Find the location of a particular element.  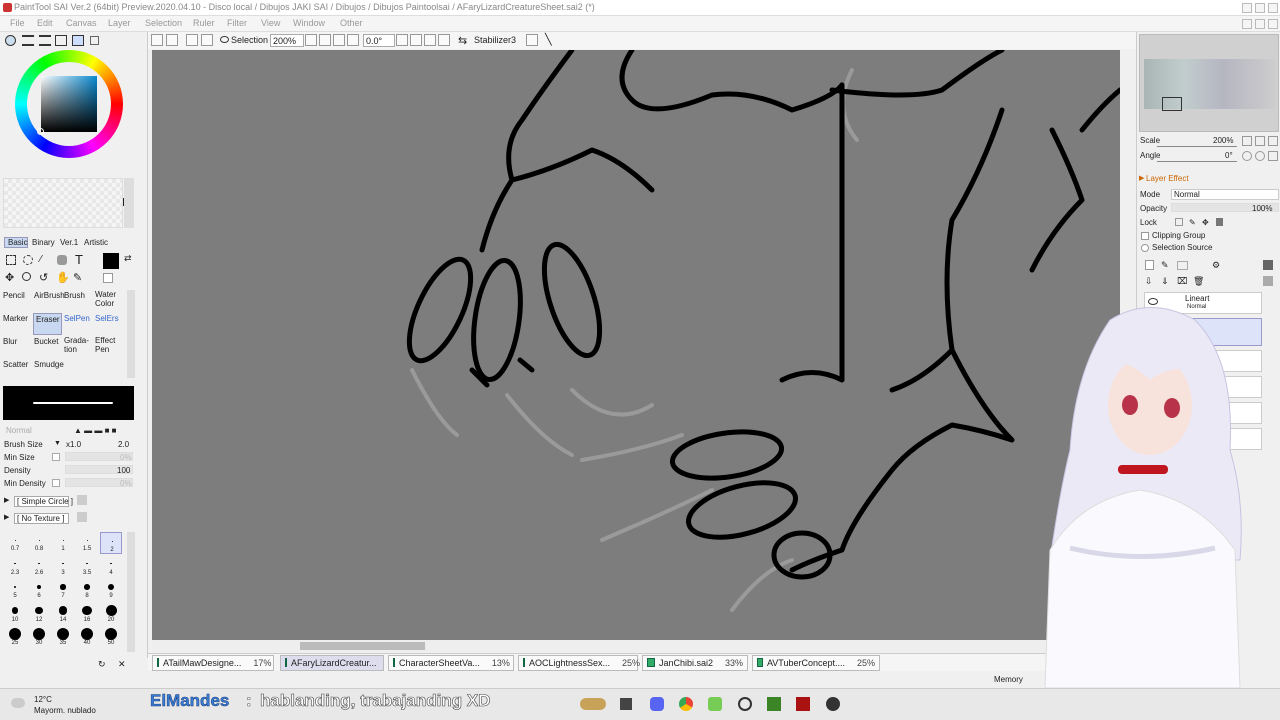

close-button is located at coordinates (1273, 8).